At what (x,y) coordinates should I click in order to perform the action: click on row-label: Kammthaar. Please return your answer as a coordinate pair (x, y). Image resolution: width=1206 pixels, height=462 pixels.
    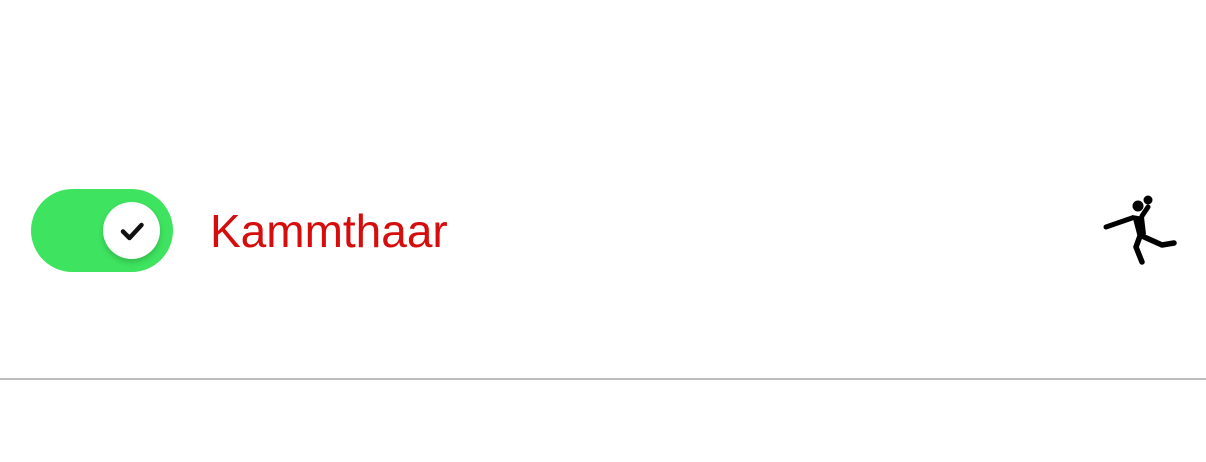
    Looking at the image, I should click on (329, 231).